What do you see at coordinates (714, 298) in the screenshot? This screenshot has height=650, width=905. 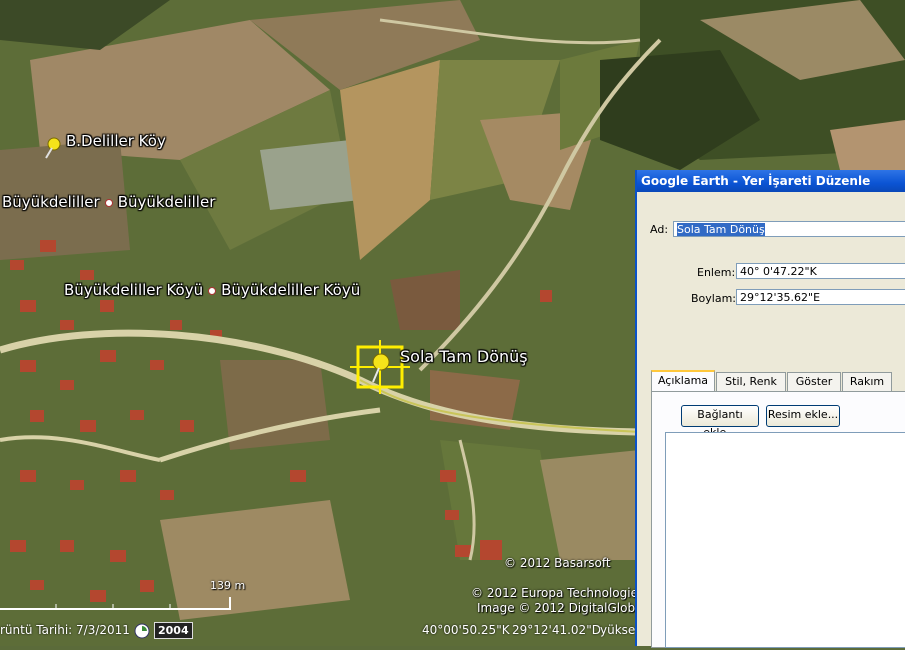 I see `longitude-label: Boylam:` at bounding box center [714, 298].